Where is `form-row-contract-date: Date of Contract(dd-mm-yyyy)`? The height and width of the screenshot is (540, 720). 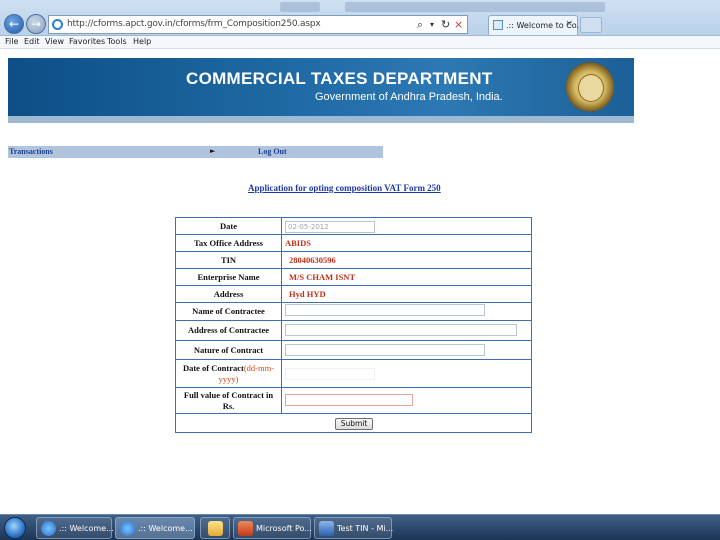 form-row-contract-date: Date of Contract(dd-mm-yyyy) is located at coordinates (353, 374).